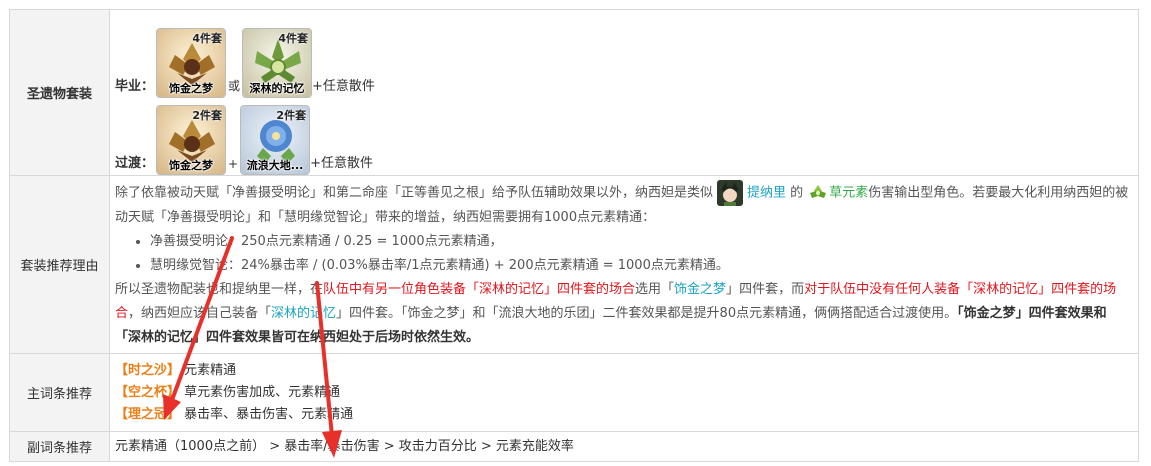 The height and width of the screenshot is (466, 1151). What do you see at coordinates (210, 370) in the screenshot?
I see `main-stat-value: 元素精通` at bounding box center [210, 370].